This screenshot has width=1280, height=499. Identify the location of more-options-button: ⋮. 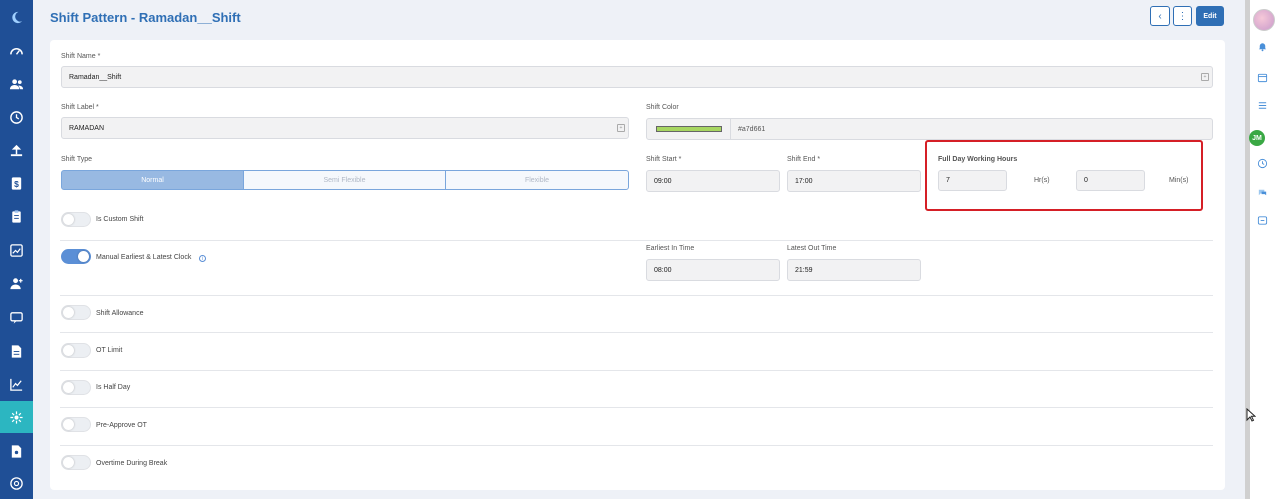
(1182, 16).